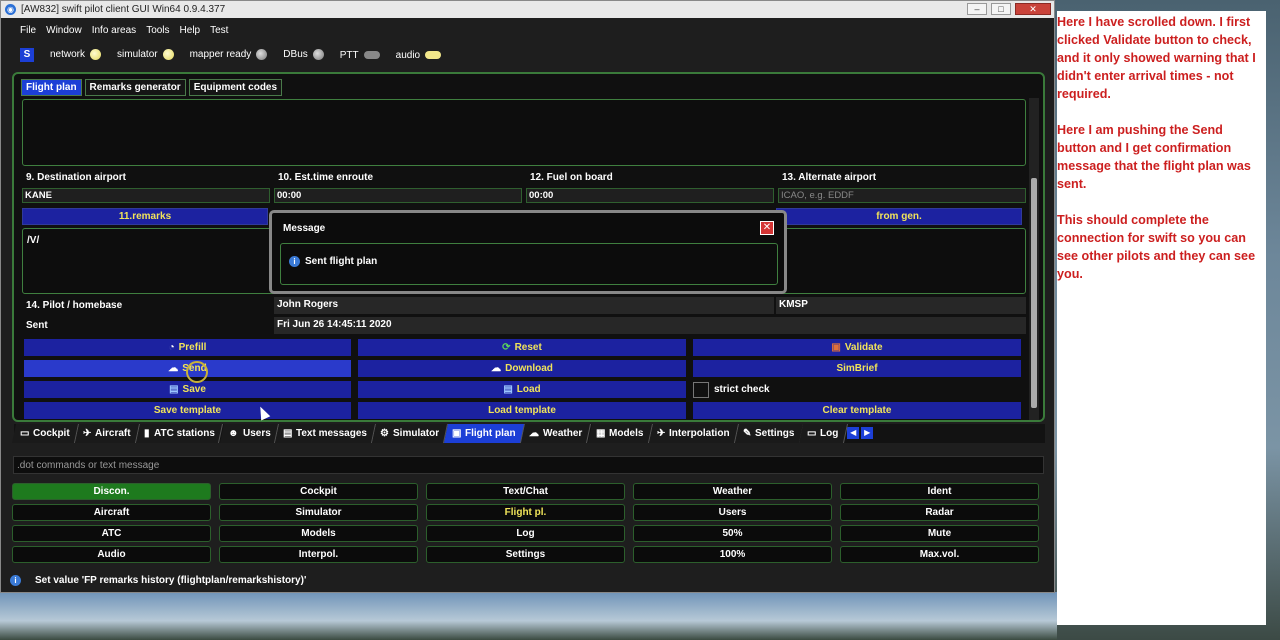 Image resolution: width=1280 pixels, height=640 pixels. Describe the element at coordinates (219, 30) in the screenshot. I see `menu-test: Test` at that location.